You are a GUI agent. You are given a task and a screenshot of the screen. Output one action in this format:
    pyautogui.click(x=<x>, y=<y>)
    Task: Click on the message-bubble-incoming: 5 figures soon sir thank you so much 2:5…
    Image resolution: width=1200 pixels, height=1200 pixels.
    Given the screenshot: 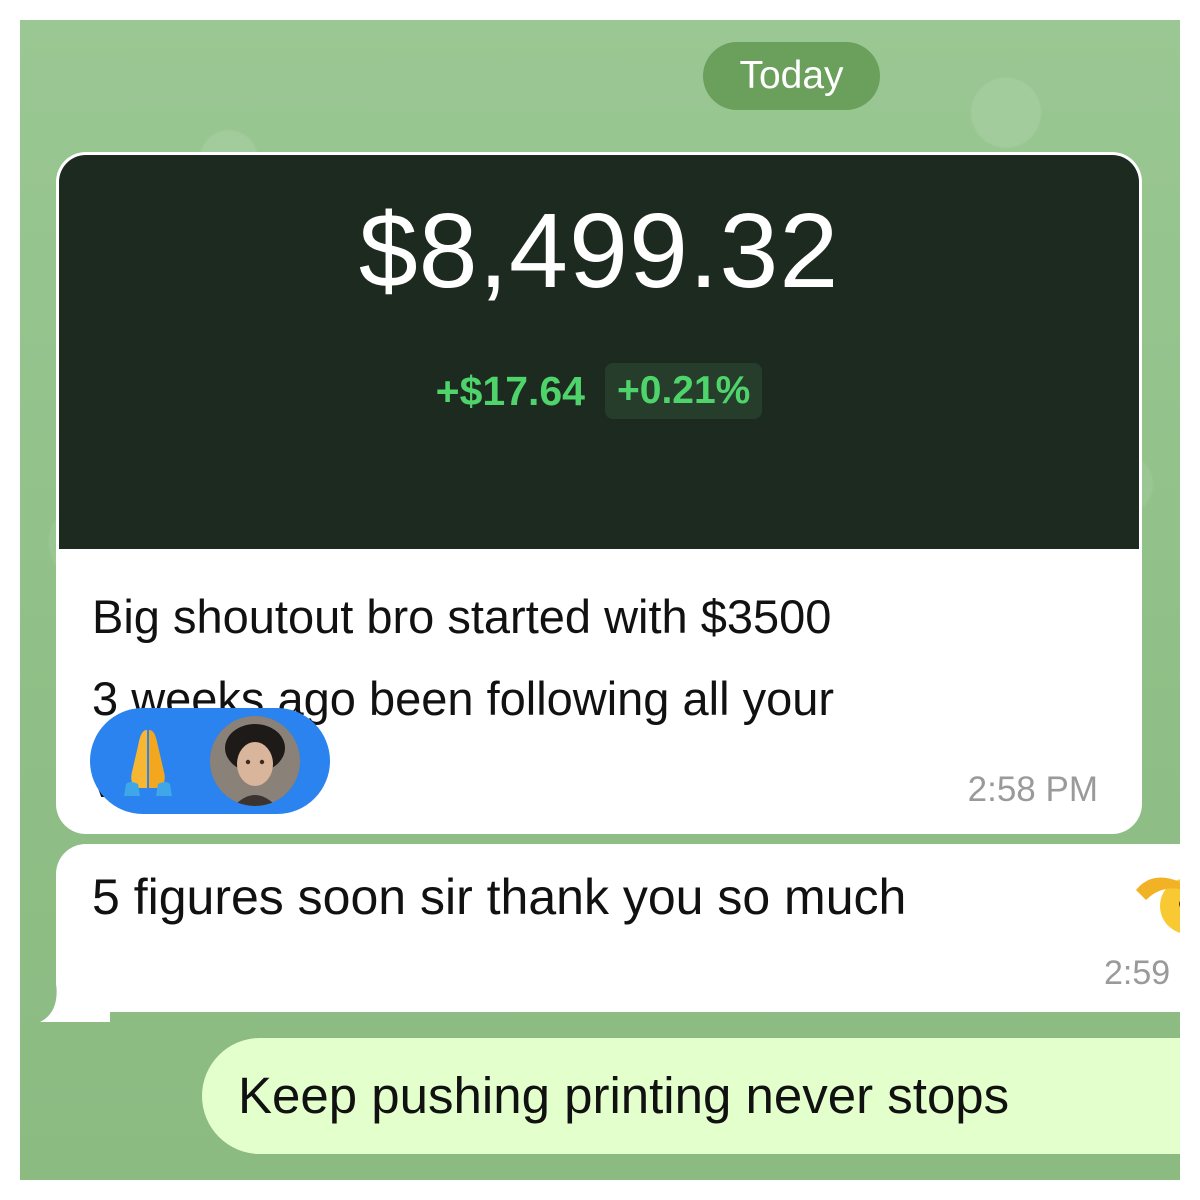 What is the action you would take?
    pyautogui.click(x=618, y=928)
    